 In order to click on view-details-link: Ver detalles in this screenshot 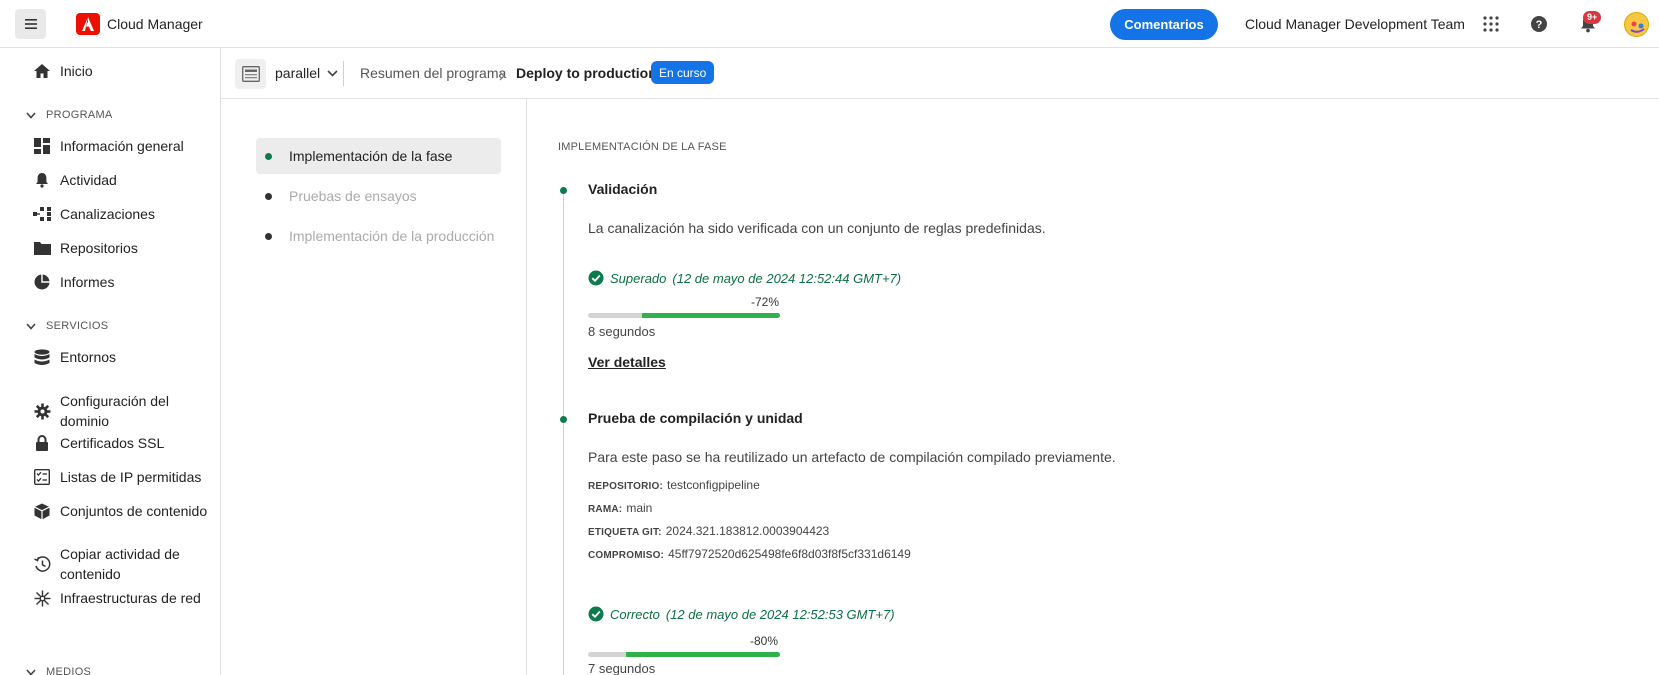, I will do `click(627, 362)`.